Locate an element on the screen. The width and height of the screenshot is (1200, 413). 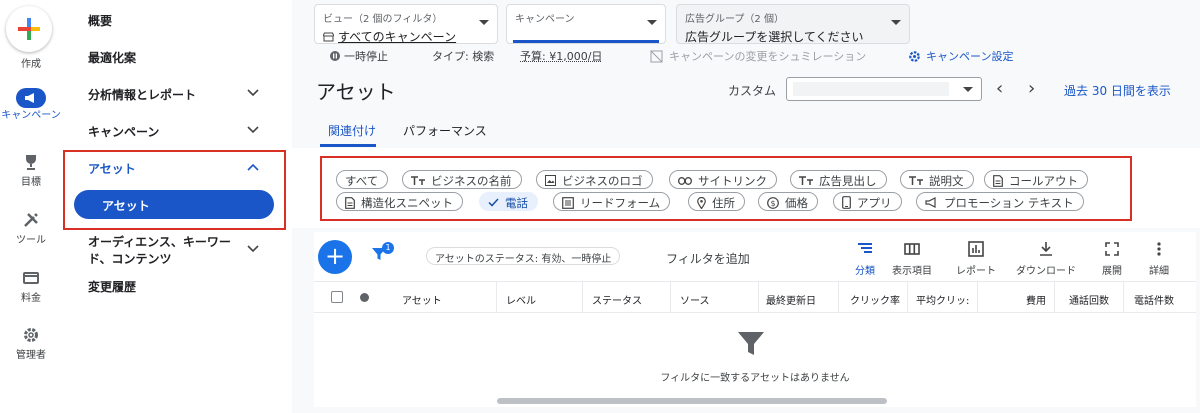
tab-performance: パフォーマンス is located at coordinates (445, 130).